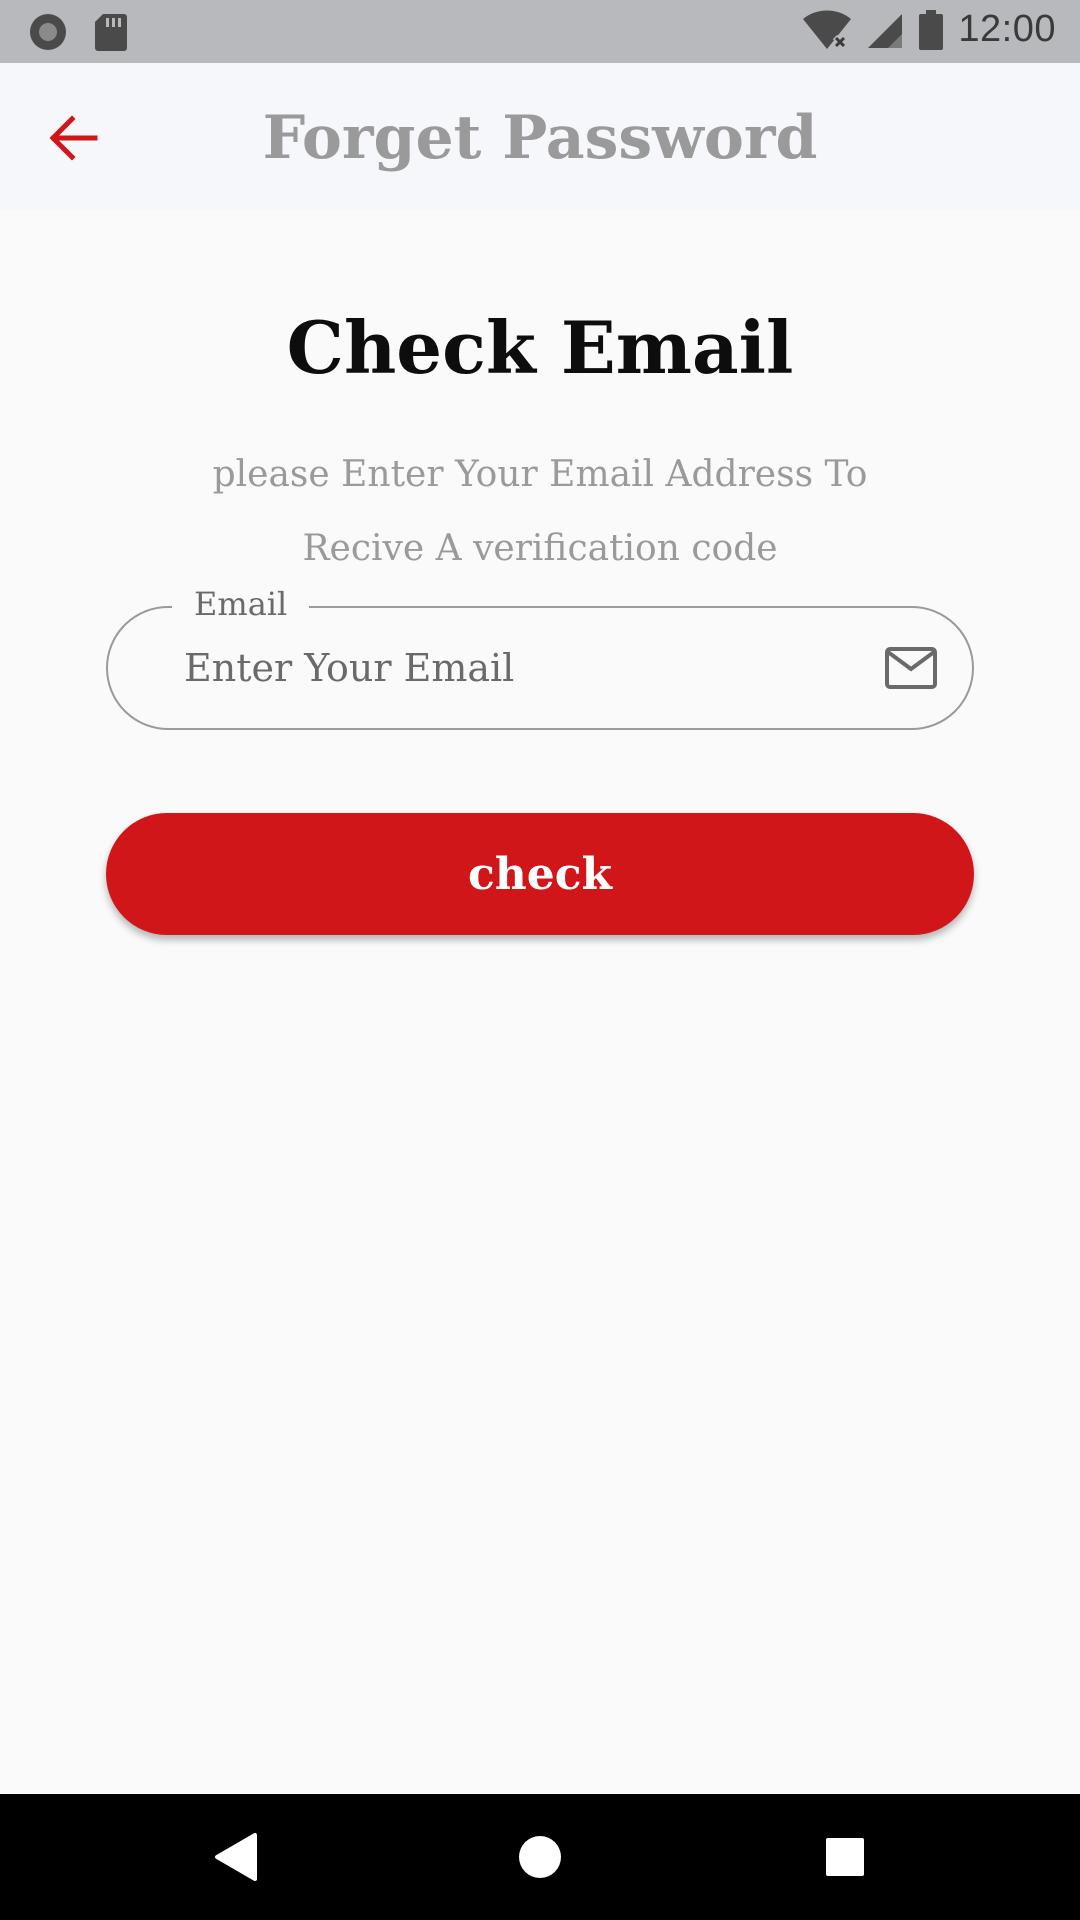 The image size is (1080, 1920). I want to click on battery-icon, so click(931, 29).